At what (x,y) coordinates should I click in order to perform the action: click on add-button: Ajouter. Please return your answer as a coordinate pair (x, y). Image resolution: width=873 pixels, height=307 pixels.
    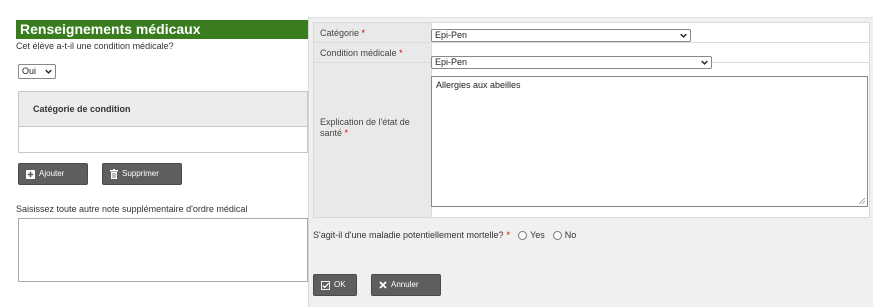
    Looking at the image, I should click on (53, 174).